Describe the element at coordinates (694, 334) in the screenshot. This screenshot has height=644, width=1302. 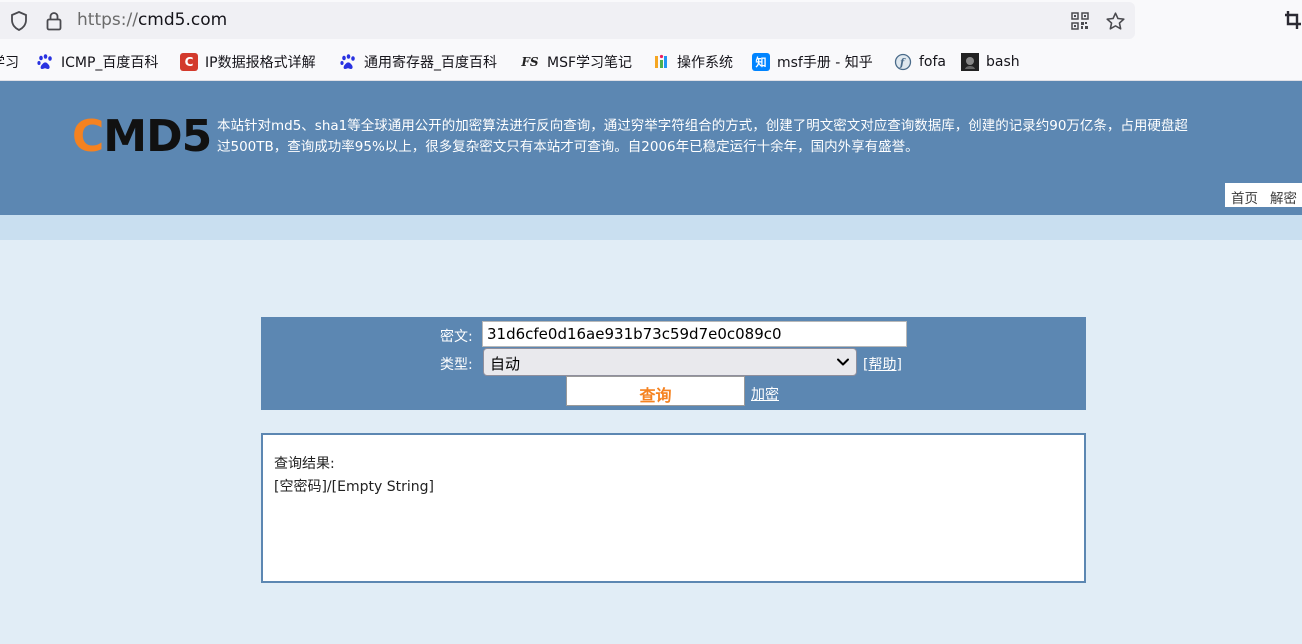
I see `ciphertext-input: 31d6cfe0d16ae931b73c59d7e0c089c0` at that location.